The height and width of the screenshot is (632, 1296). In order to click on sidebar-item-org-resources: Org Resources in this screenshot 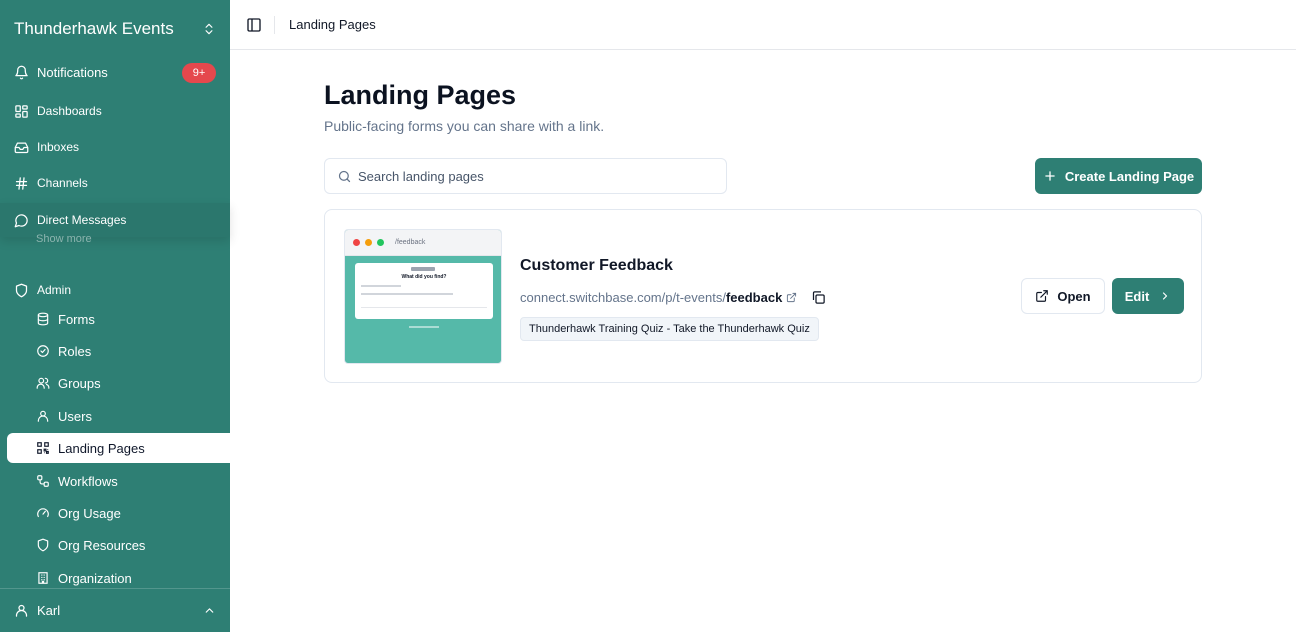, I will do `click(115, 545)`.